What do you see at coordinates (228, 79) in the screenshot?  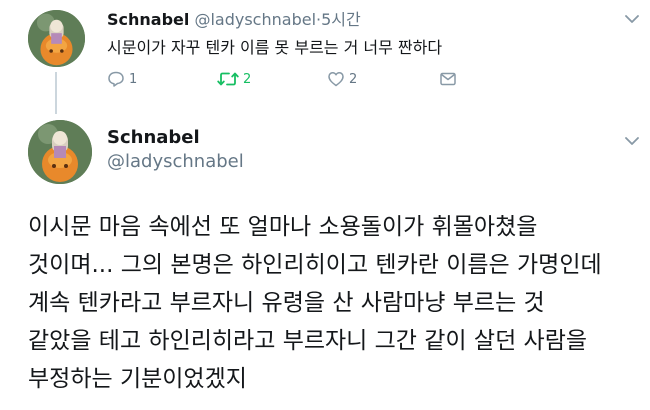 I see `retweet-icon` at bounding box center [228, 79].